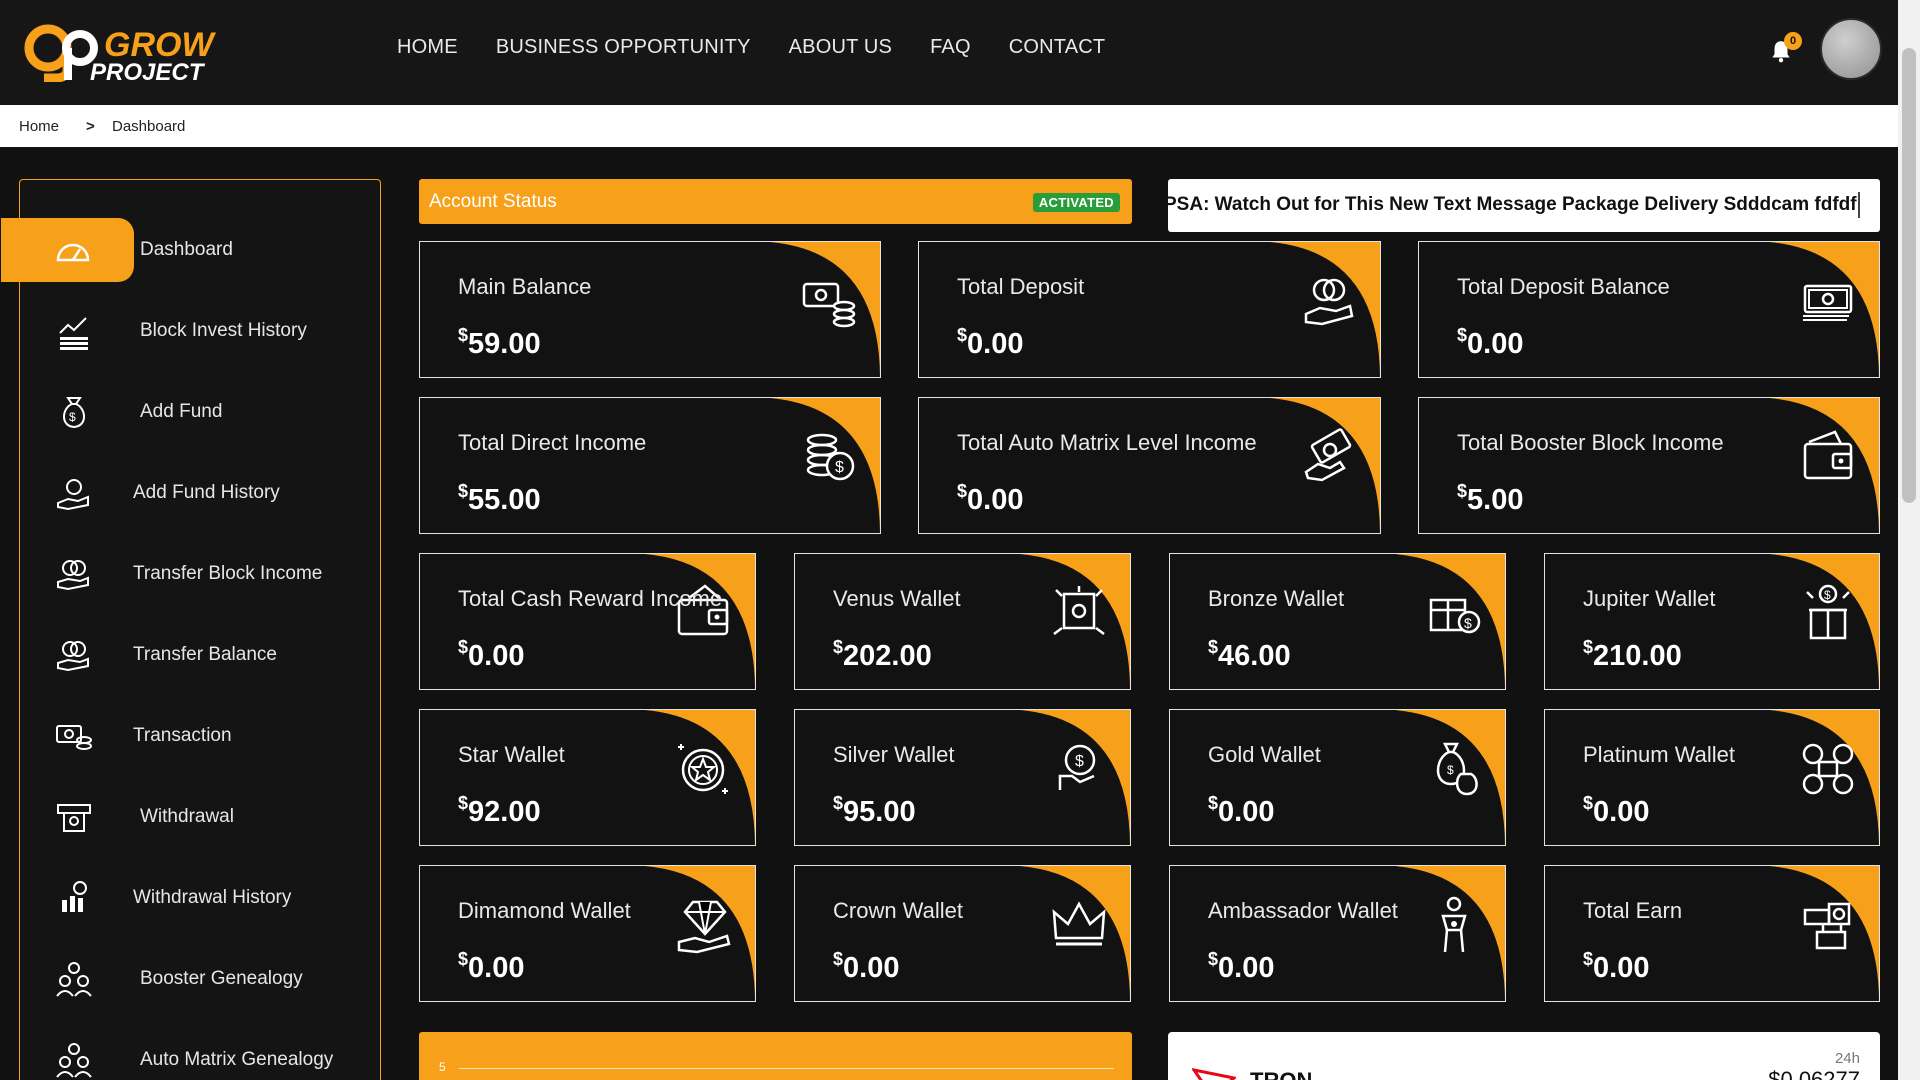 This screenshot has height=1080, width=1920. I want to click on wallet-card-platinum-wallet: Platinum Wallet $0.00, so click(1712, 777).